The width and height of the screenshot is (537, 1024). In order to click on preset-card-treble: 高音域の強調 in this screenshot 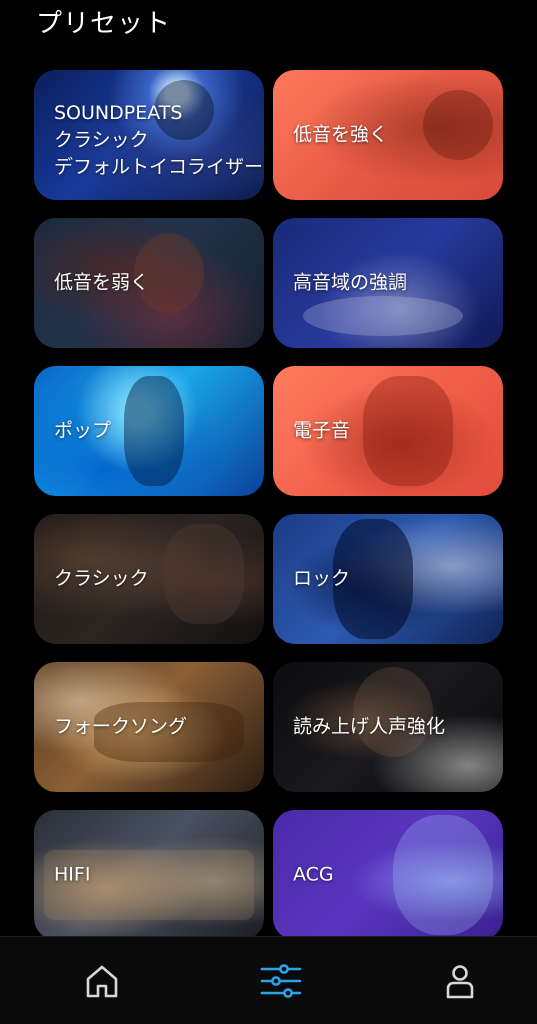, I will do `click(388, 283)`.